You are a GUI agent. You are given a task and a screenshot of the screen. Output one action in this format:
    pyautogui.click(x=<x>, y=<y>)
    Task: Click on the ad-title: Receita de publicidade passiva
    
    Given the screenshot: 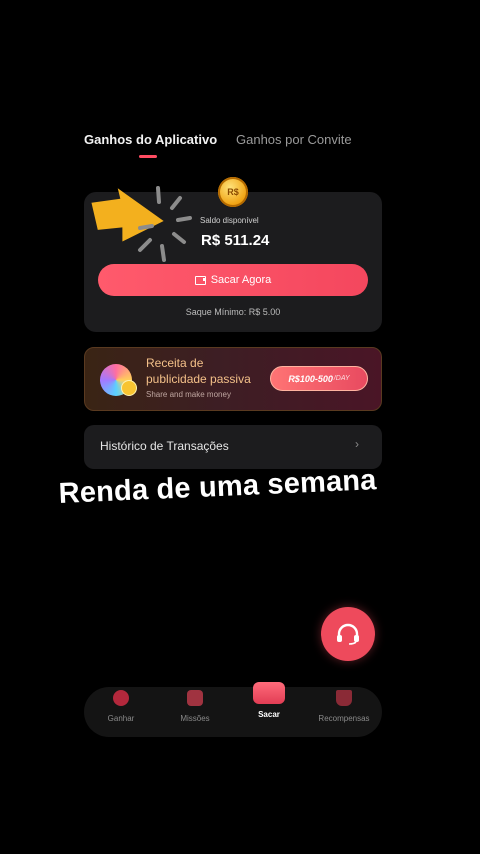 What is the action you would take?
    pyautogui.click(x=198, y=371)
    